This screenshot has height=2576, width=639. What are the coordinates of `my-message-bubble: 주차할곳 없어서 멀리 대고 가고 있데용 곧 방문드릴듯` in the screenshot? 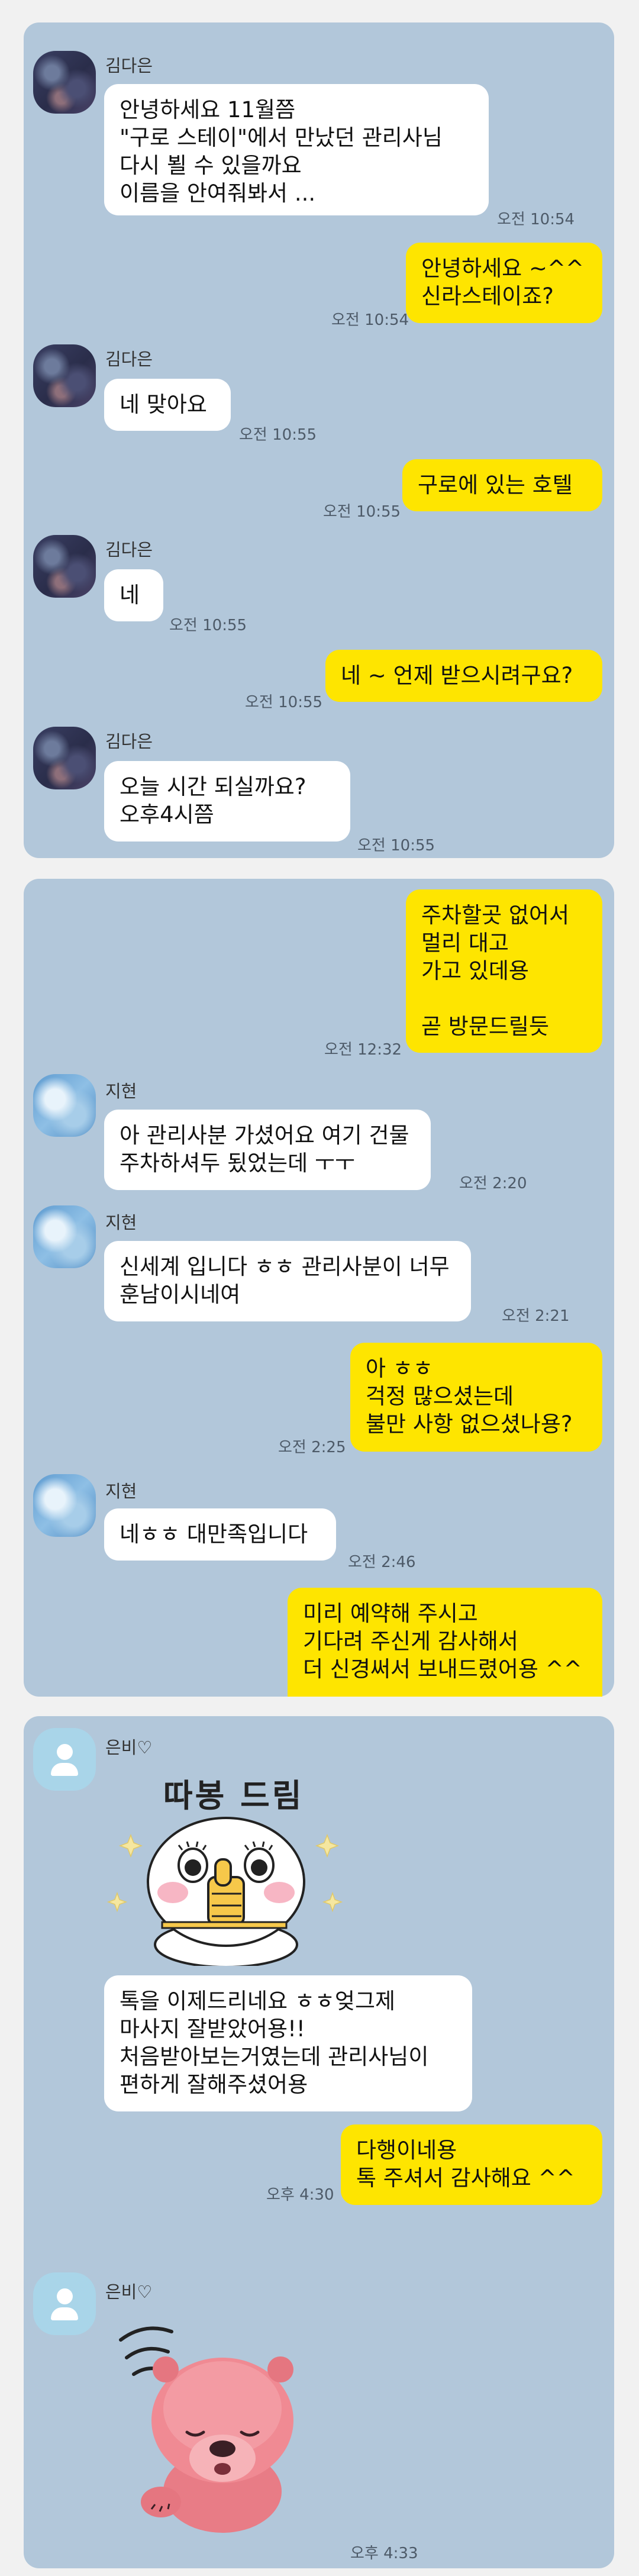 It's located at (504, 971).